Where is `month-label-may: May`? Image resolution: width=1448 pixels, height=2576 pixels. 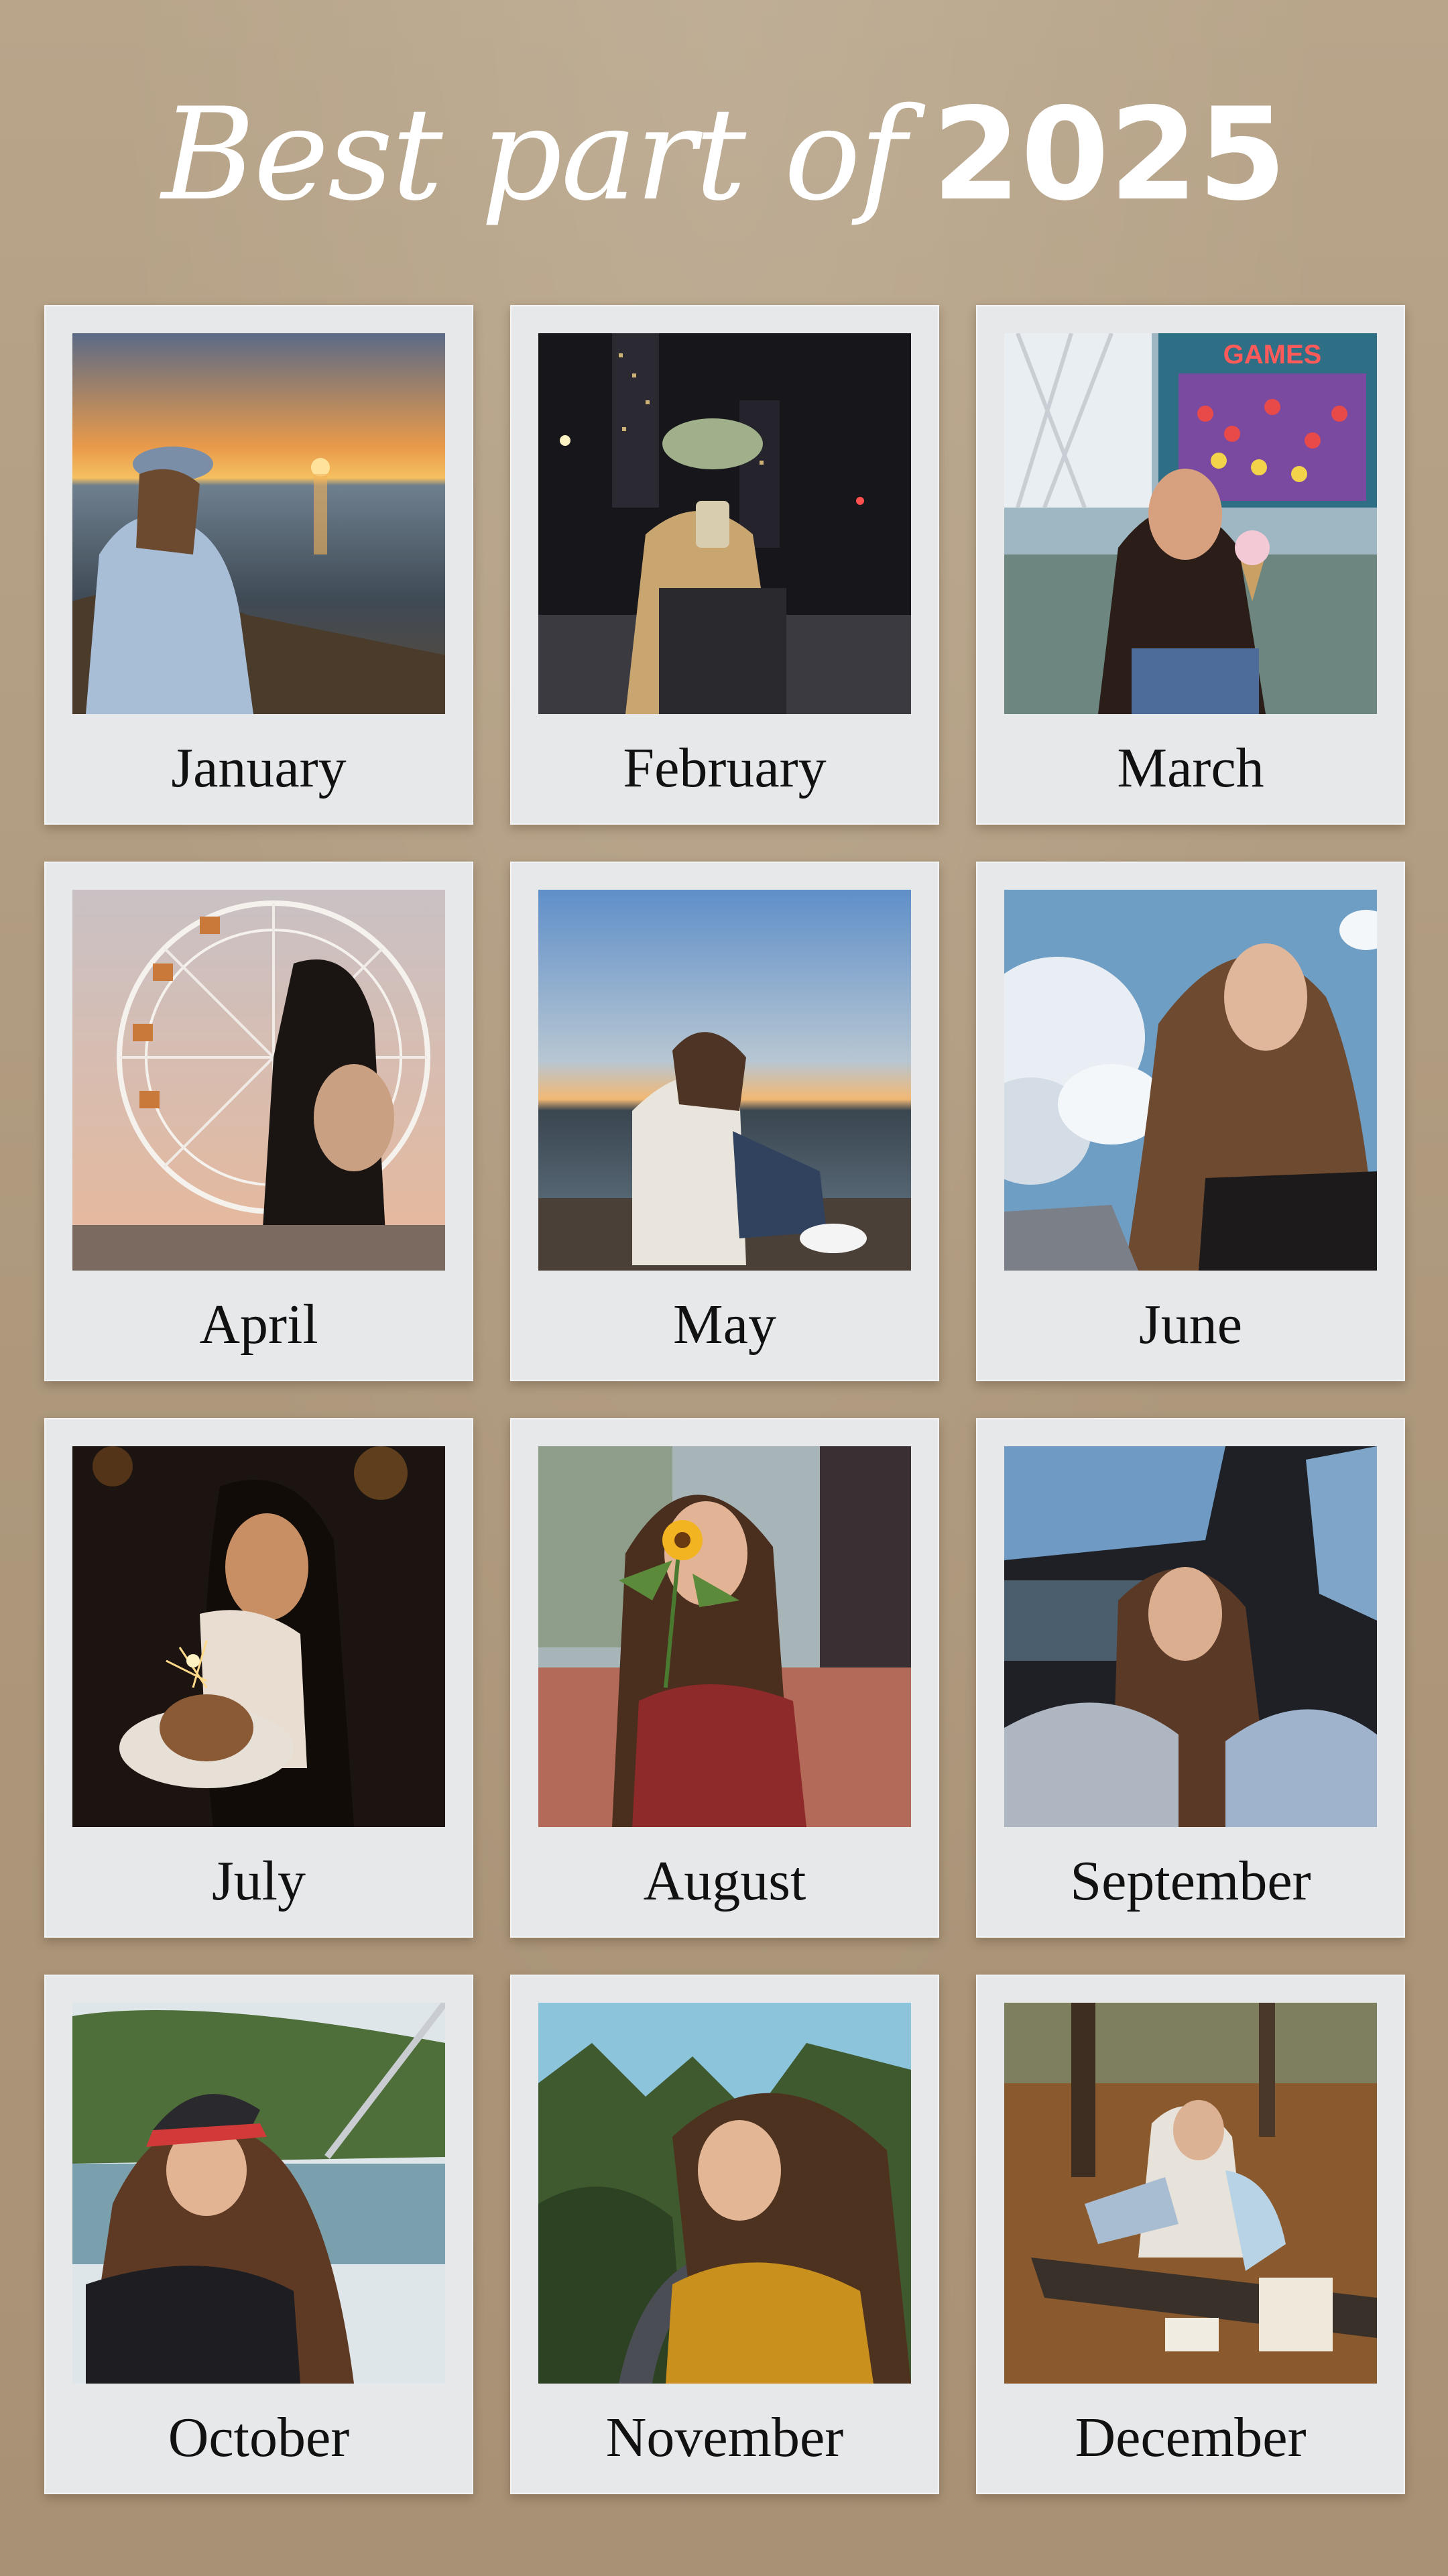
month-label-may: May is located at coordinates (724, 1324).